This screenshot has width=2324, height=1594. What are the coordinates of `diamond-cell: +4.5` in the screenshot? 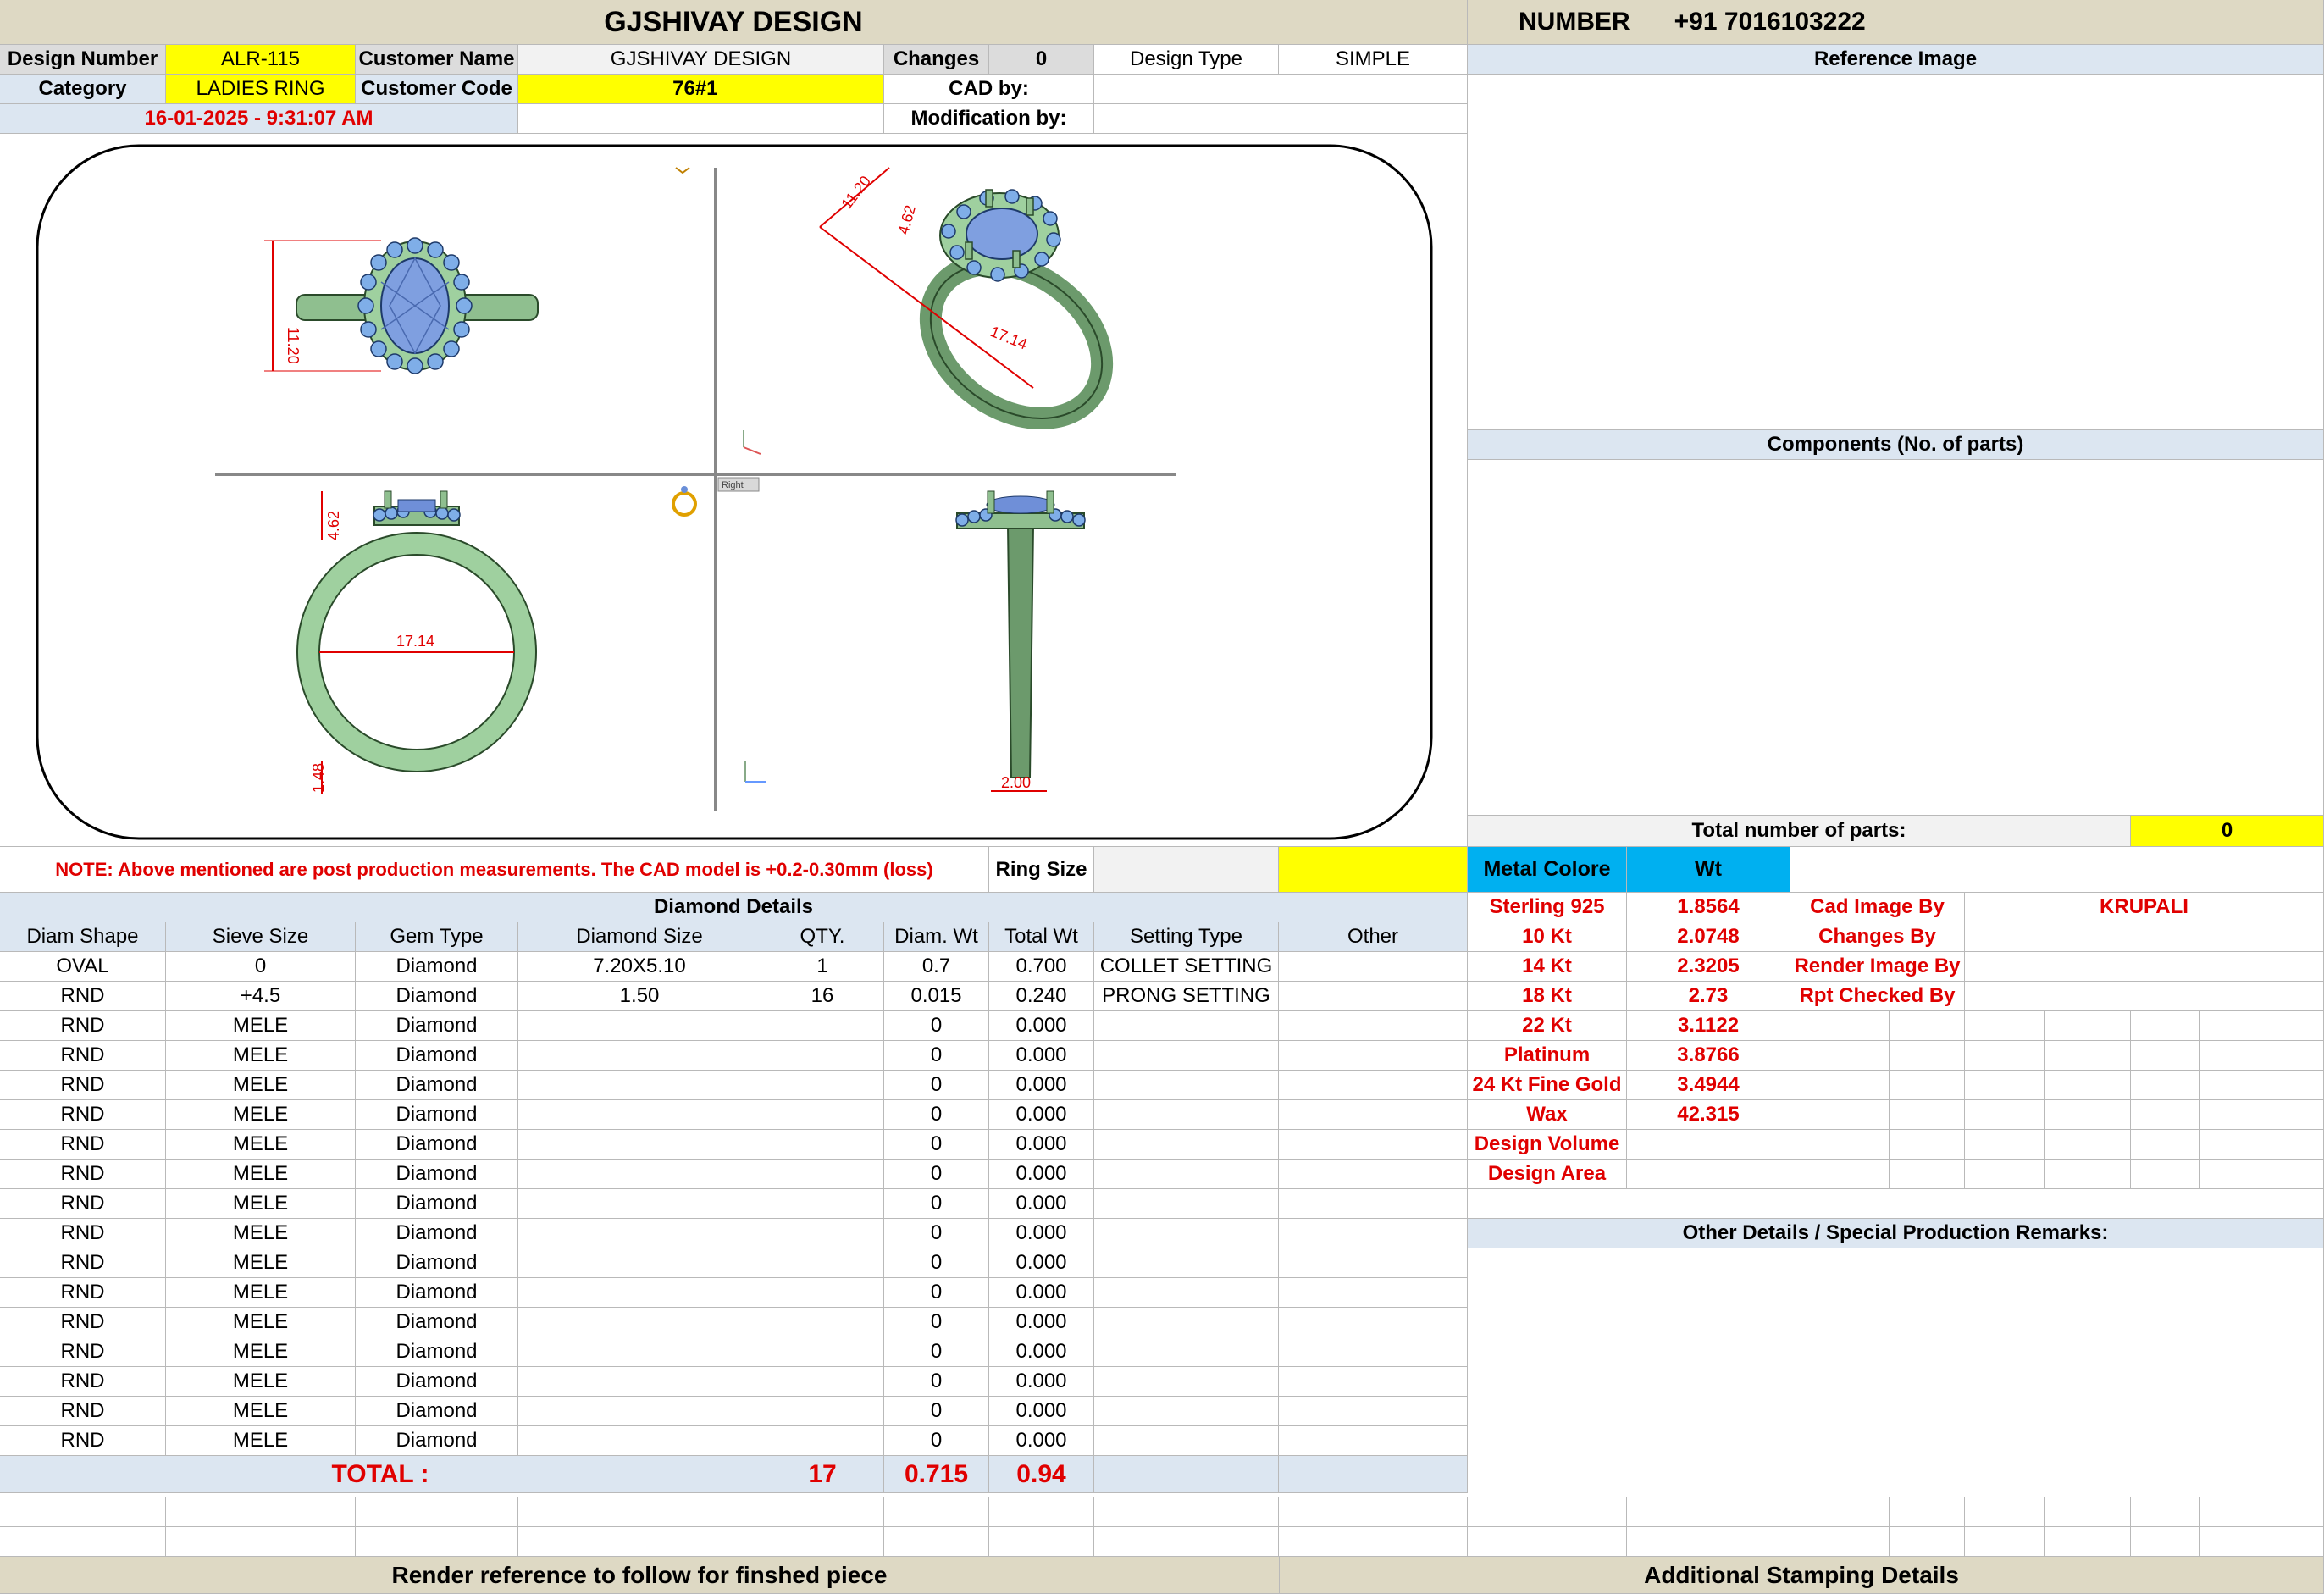 It's located at (261, 996).